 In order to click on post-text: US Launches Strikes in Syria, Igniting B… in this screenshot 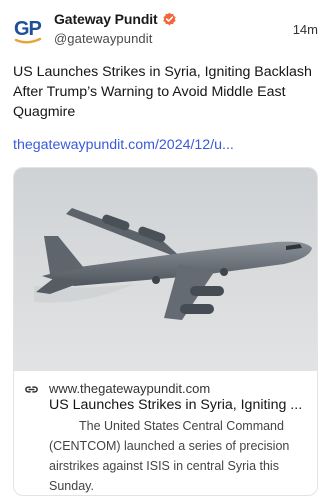, I will do `click(162, 92)`.